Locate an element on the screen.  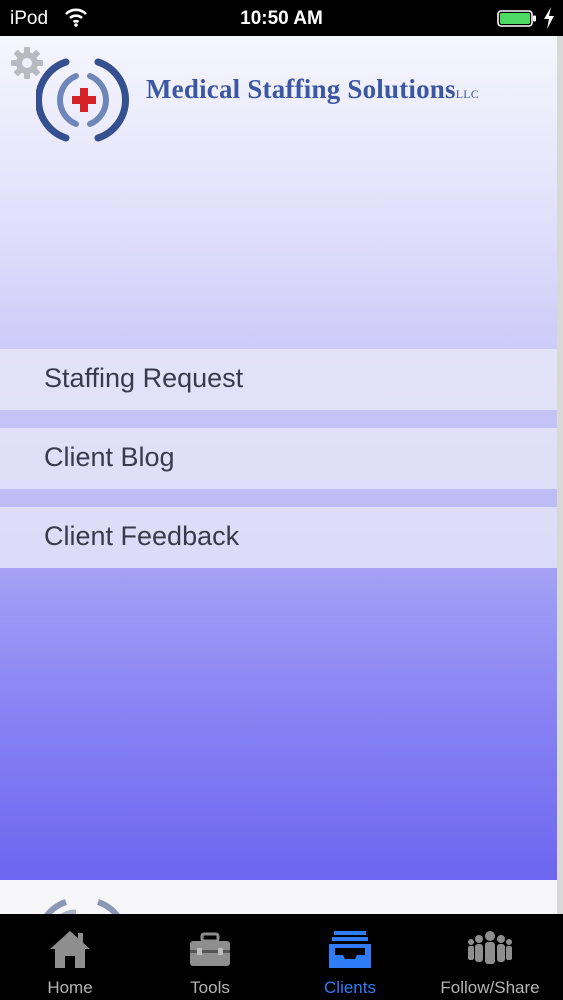
battery-icon is located at coordinates (516, 18).